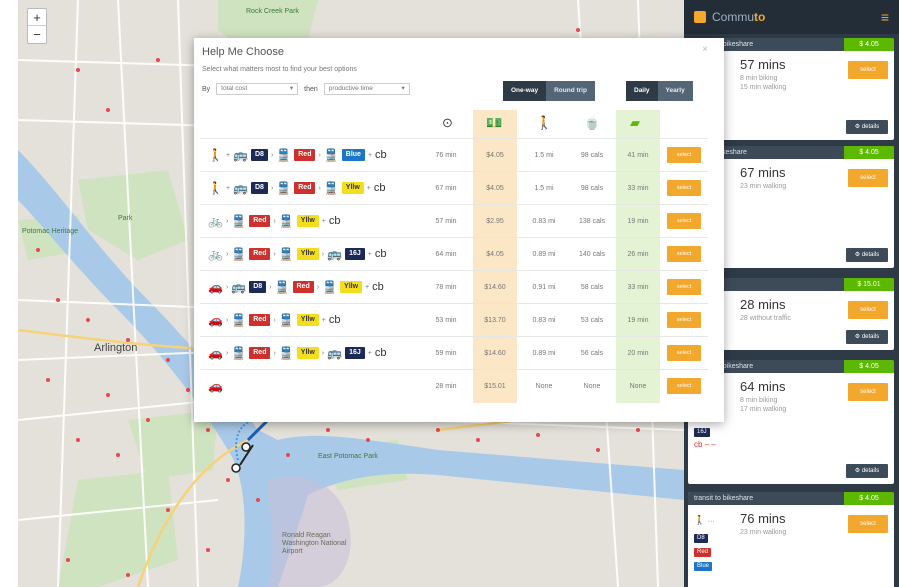 The width and height of the screenshot is (899, 587). I want to click on toggle-yearly: Yearly, so click(675, 91).